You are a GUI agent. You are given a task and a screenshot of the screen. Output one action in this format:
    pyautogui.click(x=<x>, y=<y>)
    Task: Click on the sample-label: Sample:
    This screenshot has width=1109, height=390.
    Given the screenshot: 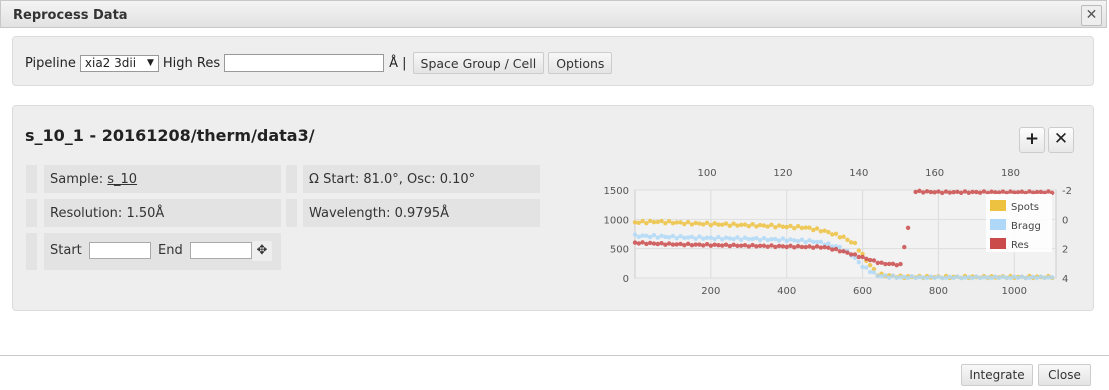 What is the action you would take?
    pyautogui.click(x=77, y=179)
    